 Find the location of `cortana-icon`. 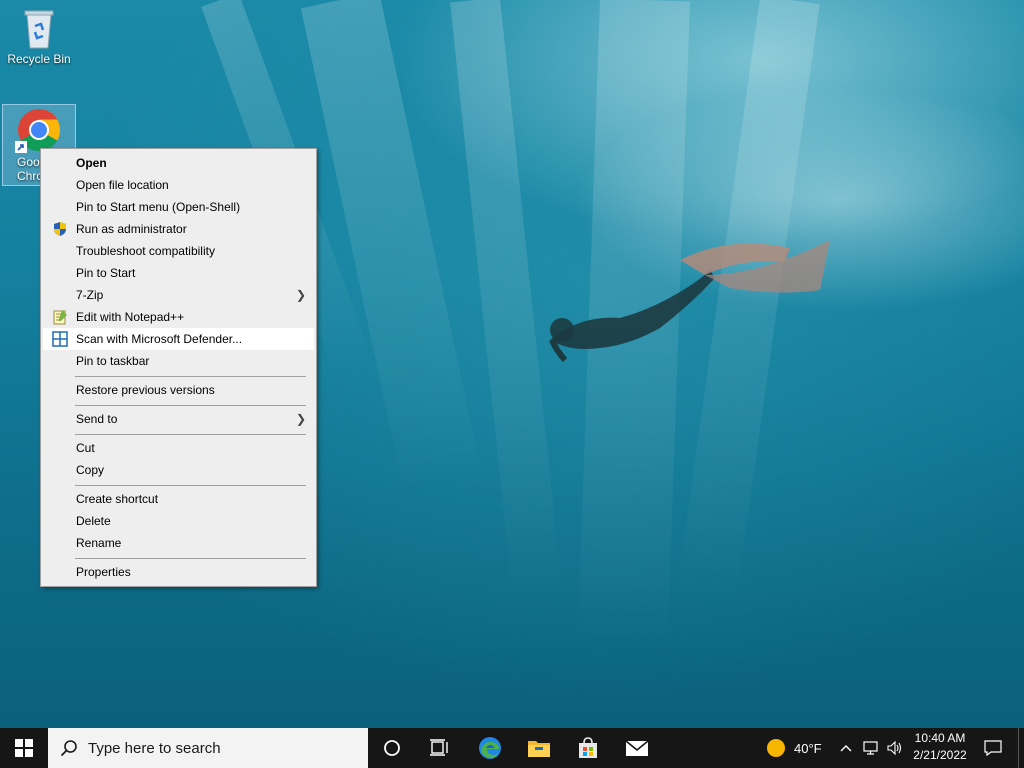

cortana-icon is located at coordinates (392, 748).